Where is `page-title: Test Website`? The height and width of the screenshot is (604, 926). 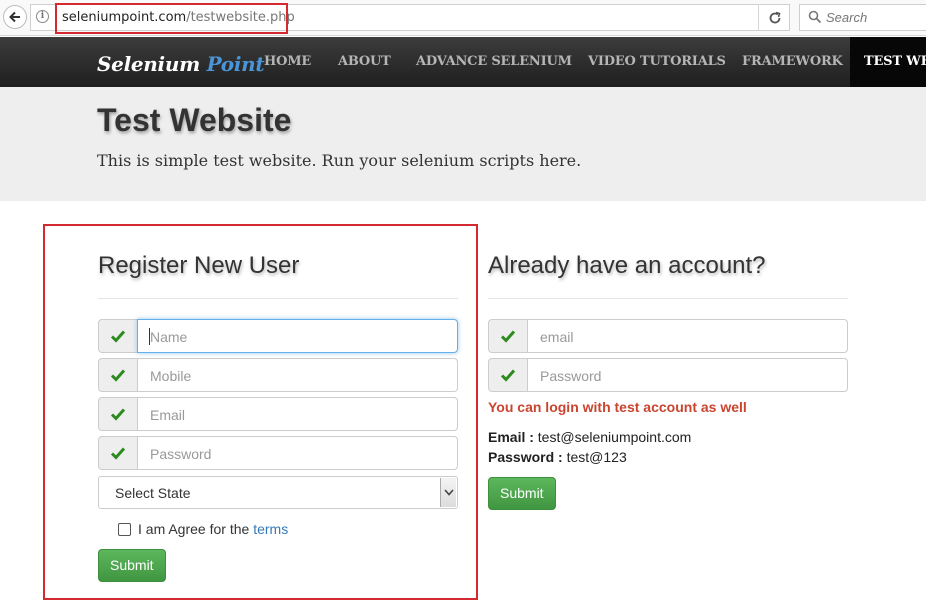 page-title: Test Website is located at coordinates (194, 120).